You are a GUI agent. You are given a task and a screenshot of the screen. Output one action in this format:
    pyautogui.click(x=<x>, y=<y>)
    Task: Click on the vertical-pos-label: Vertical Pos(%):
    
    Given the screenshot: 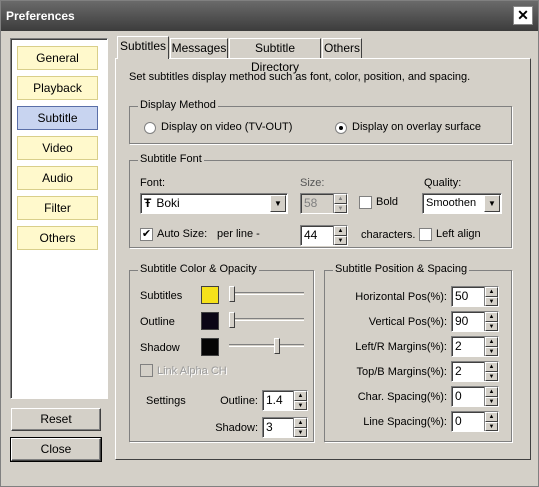 What is the action you would take?
    pyautogui.click(x=407, y=322)
    